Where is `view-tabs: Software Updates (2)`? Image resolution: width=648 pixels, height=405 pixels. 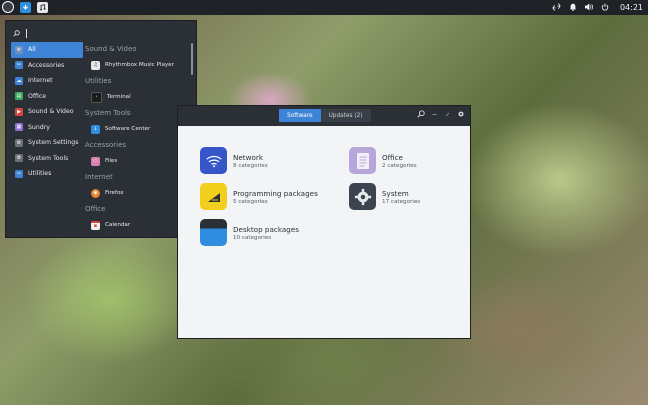 view-tabs: Software Updates (2) is located at coordinates (325, 115).